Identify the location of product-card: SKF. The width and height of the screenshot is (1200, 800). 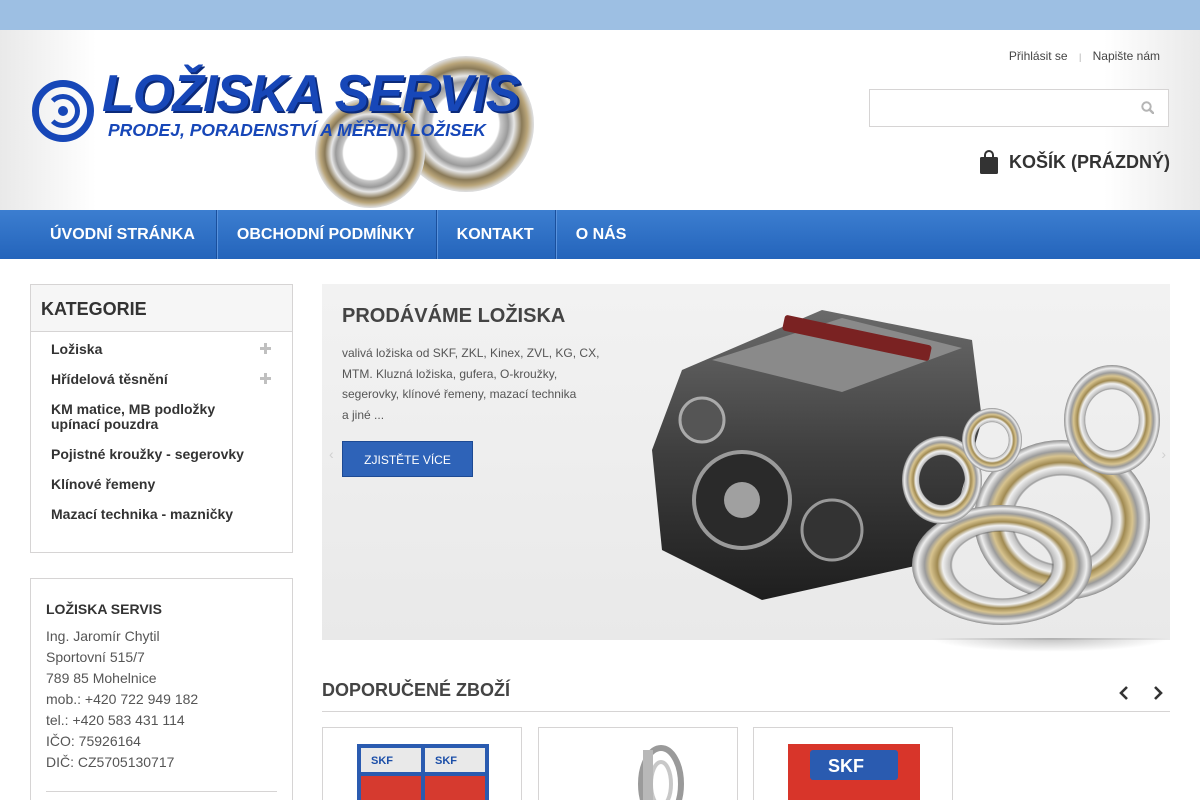
(853, 763).